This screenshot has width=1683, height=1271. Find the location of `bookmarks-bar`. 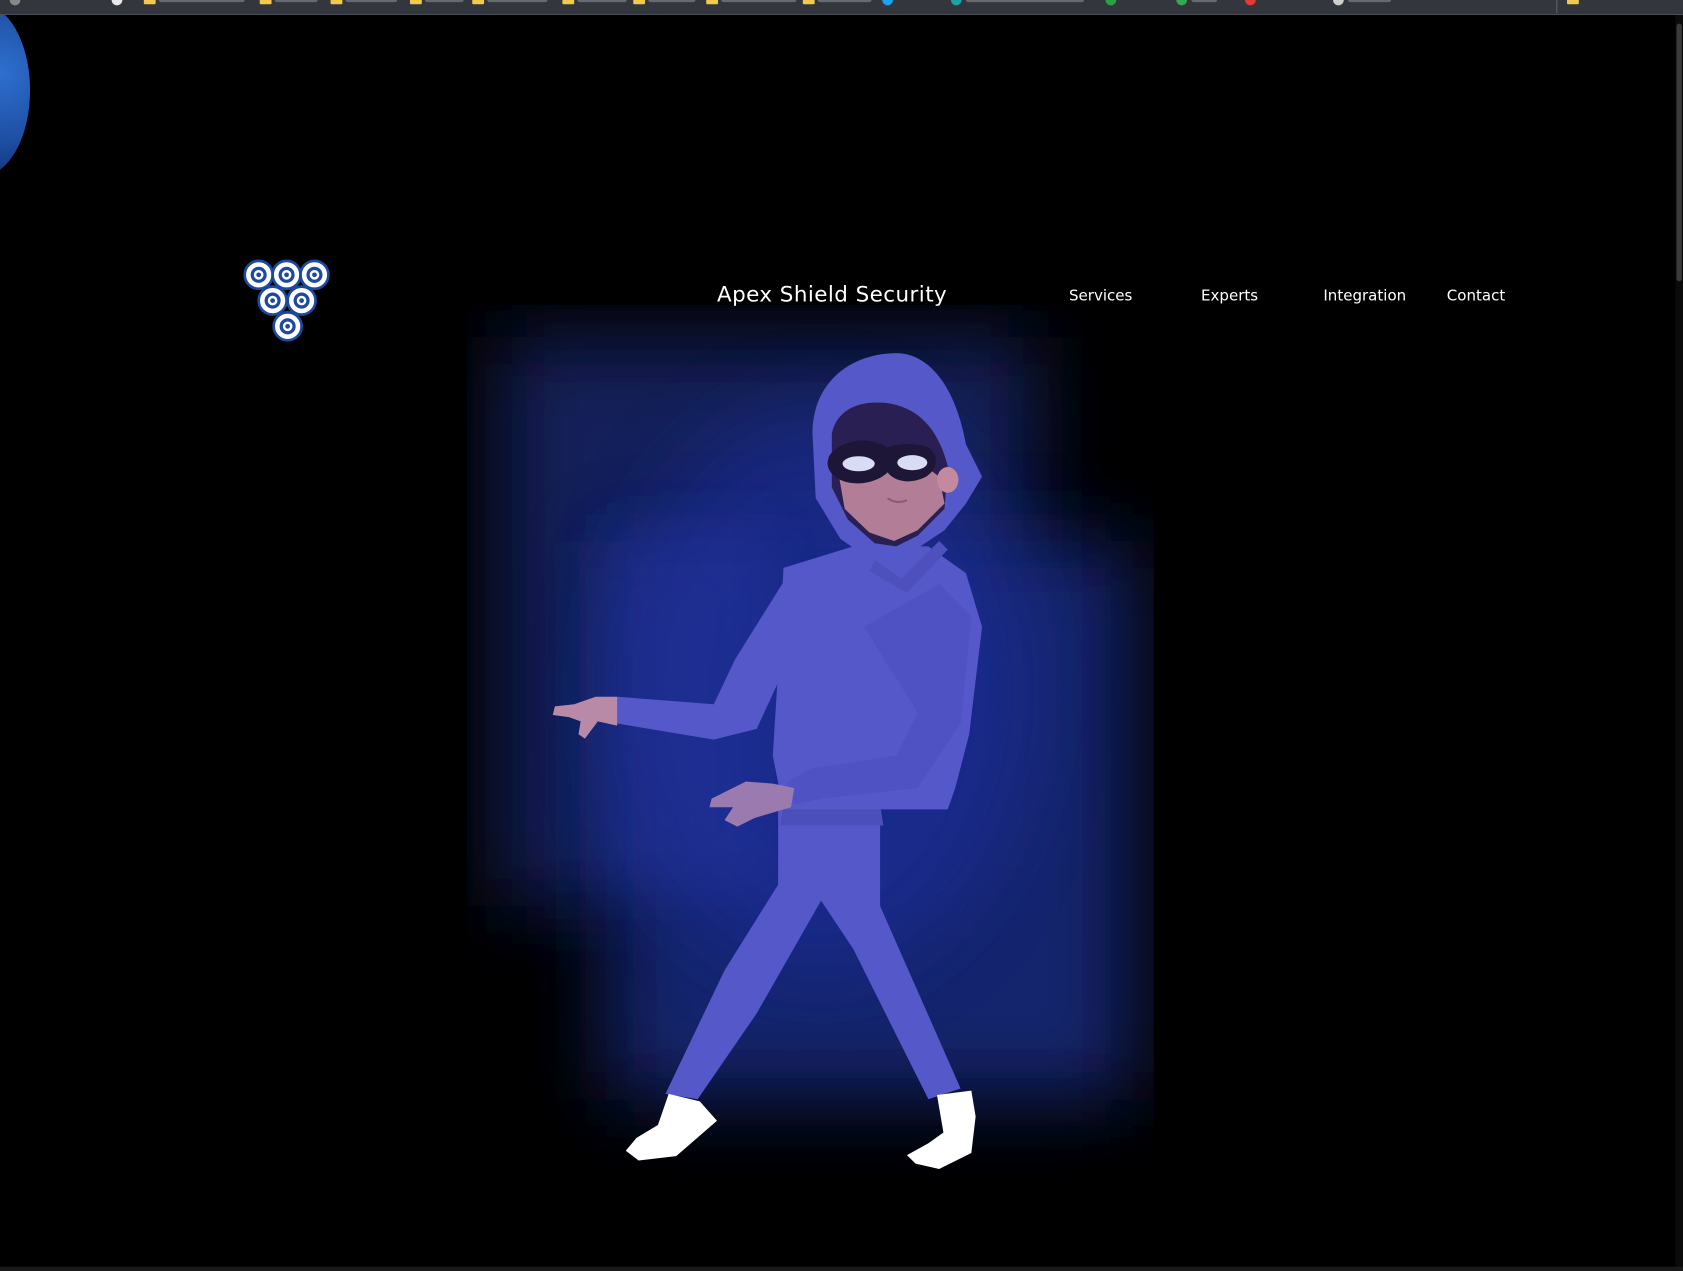

bookmarks-bar is located at coordinates (841, 8).